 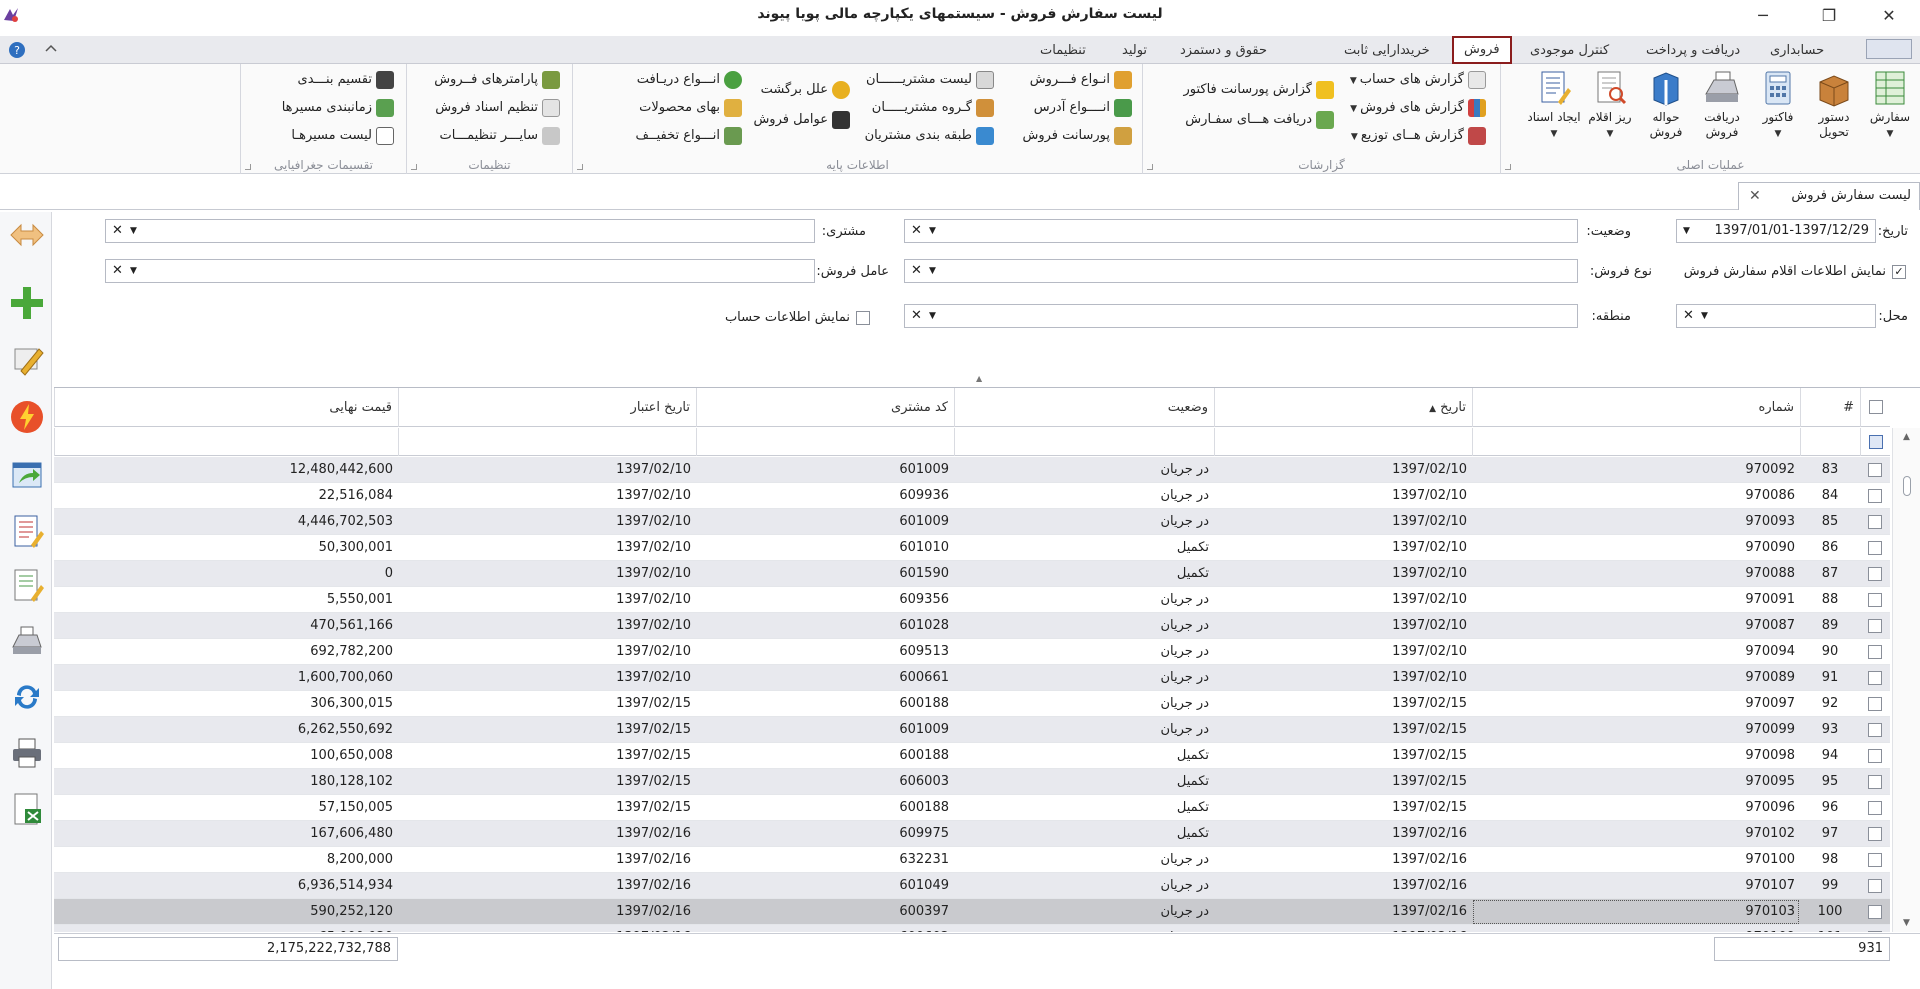 I want to click on cell-index: 95, so click(x=1830, y=782).